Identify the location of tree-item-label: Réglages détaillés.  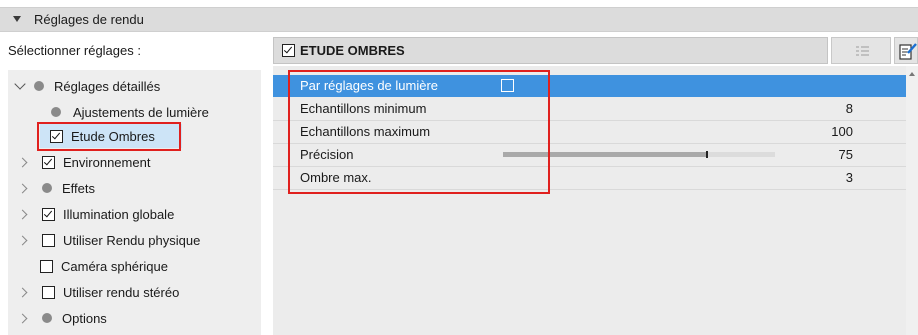
(107, 86).